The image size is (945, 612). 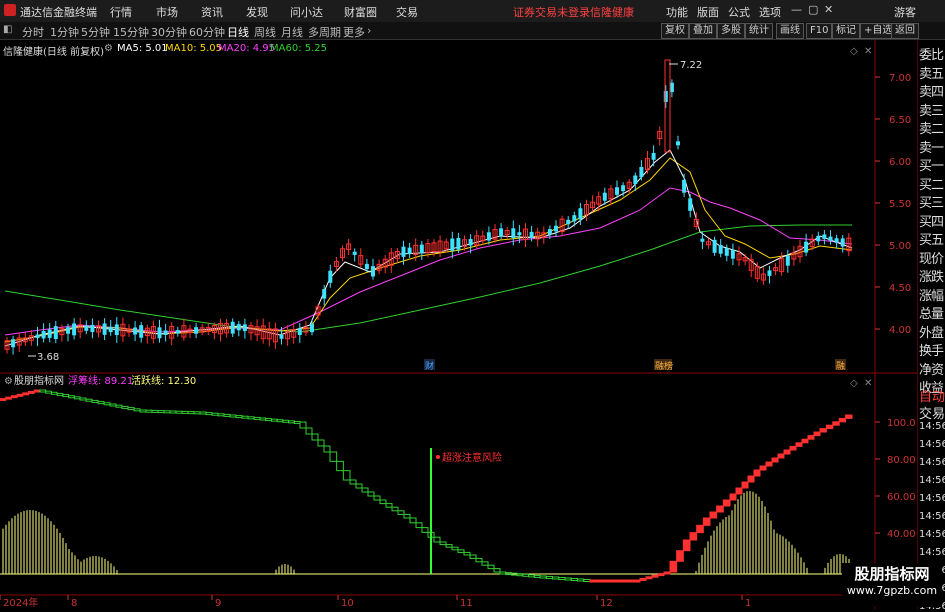 I want to click on menu-item-jiaoyi: 交易, so click(x=407, y=12).